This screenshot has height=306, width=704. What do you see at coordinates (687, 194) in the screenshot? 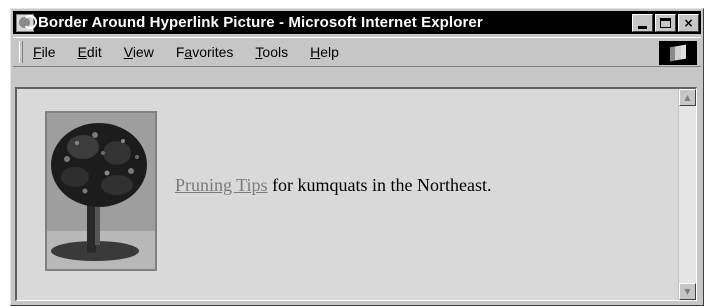
I see `vertical-scrollbar: ▲ ▼` at bounding box center [687, 194].